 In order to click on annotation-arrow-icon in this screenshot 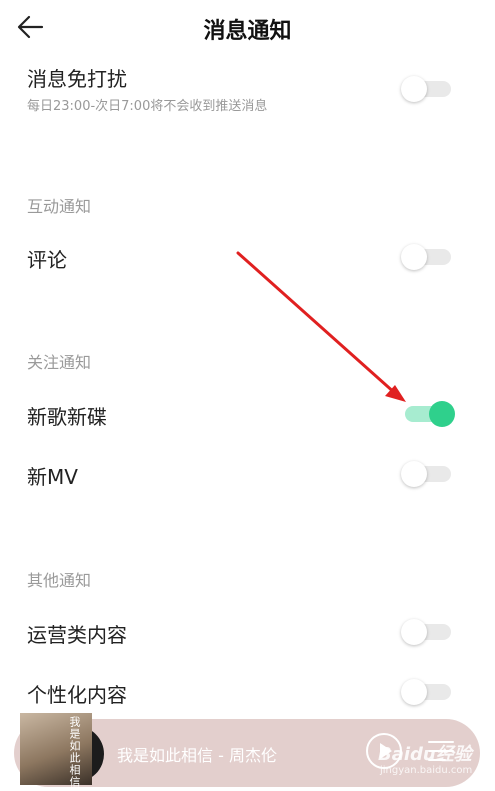, I will do `click(321, 326)`.